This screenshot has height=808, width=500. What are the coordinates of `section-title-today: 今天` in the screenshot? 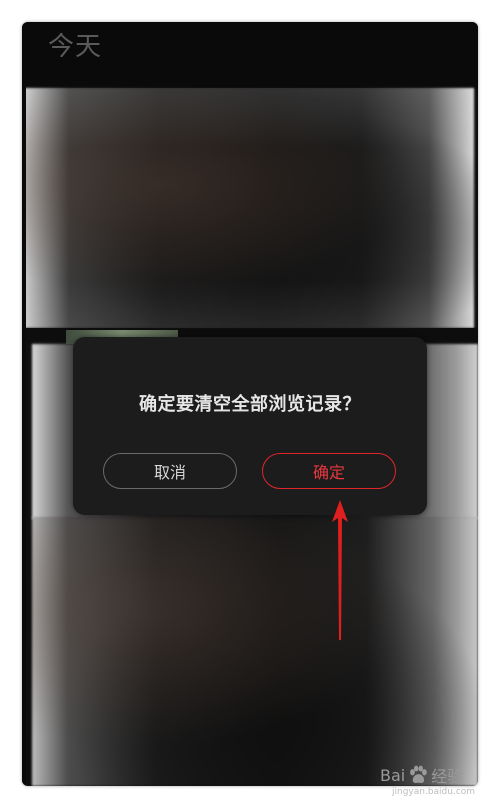 It's located at (75, 47).